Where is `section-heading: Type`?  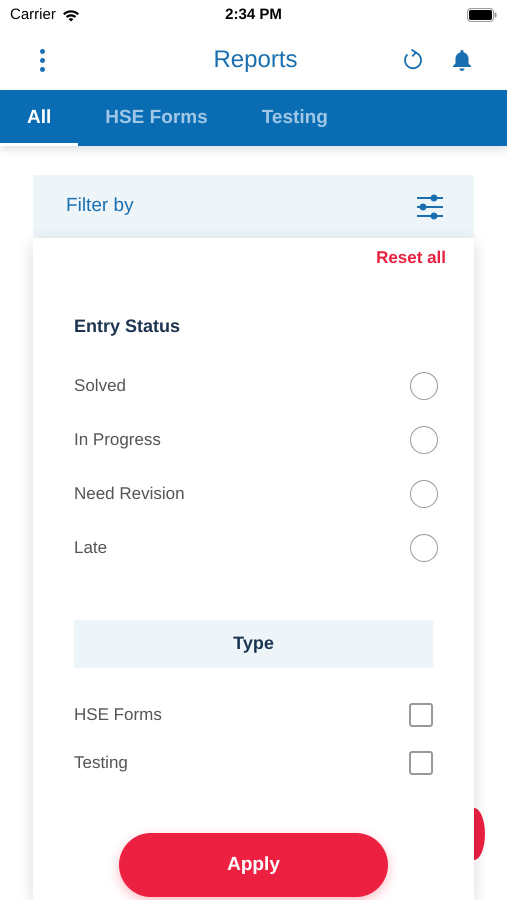
section-heading: Type is located at coordinates (253, 643).